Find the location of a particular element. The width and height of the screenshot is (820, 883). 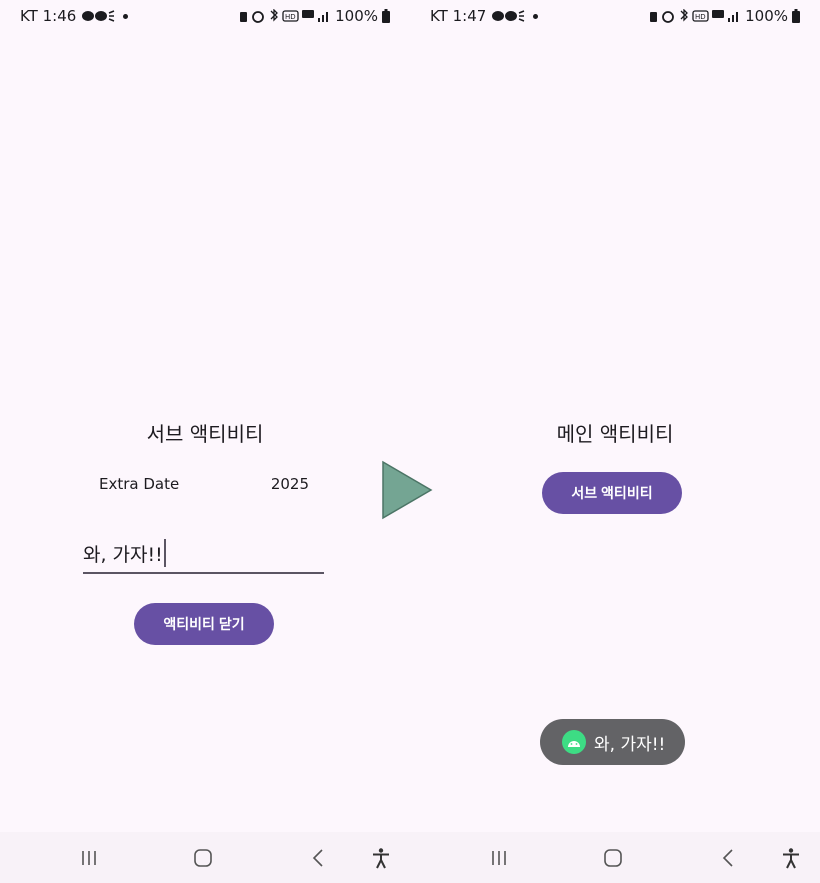

status-left: KT 1:46 is located at coordinates (74, 16).